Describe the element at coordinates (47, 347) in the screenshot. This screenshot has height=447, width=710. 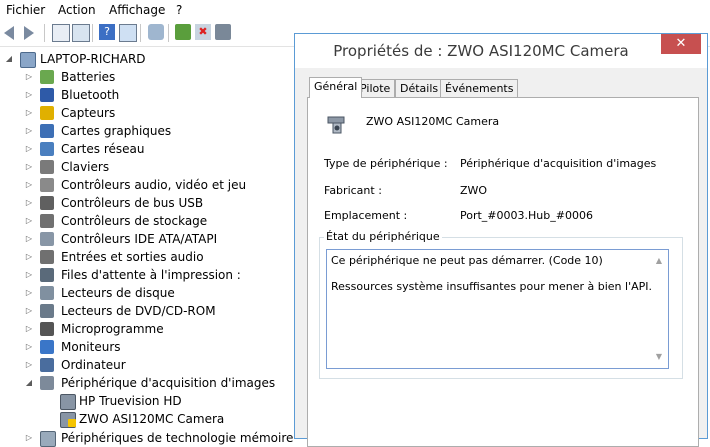
I see `monitor-icon` at that location.